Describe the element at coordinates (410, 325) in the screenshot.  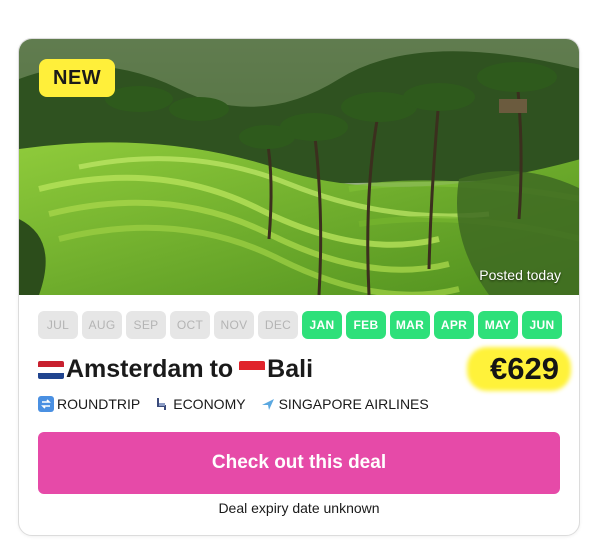
I see `month-chip-active: MAR` at that location.